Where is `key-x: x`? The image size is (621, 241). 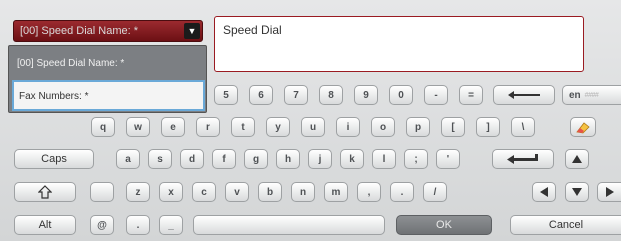 key-x: x is located at coordinates (171, 192).